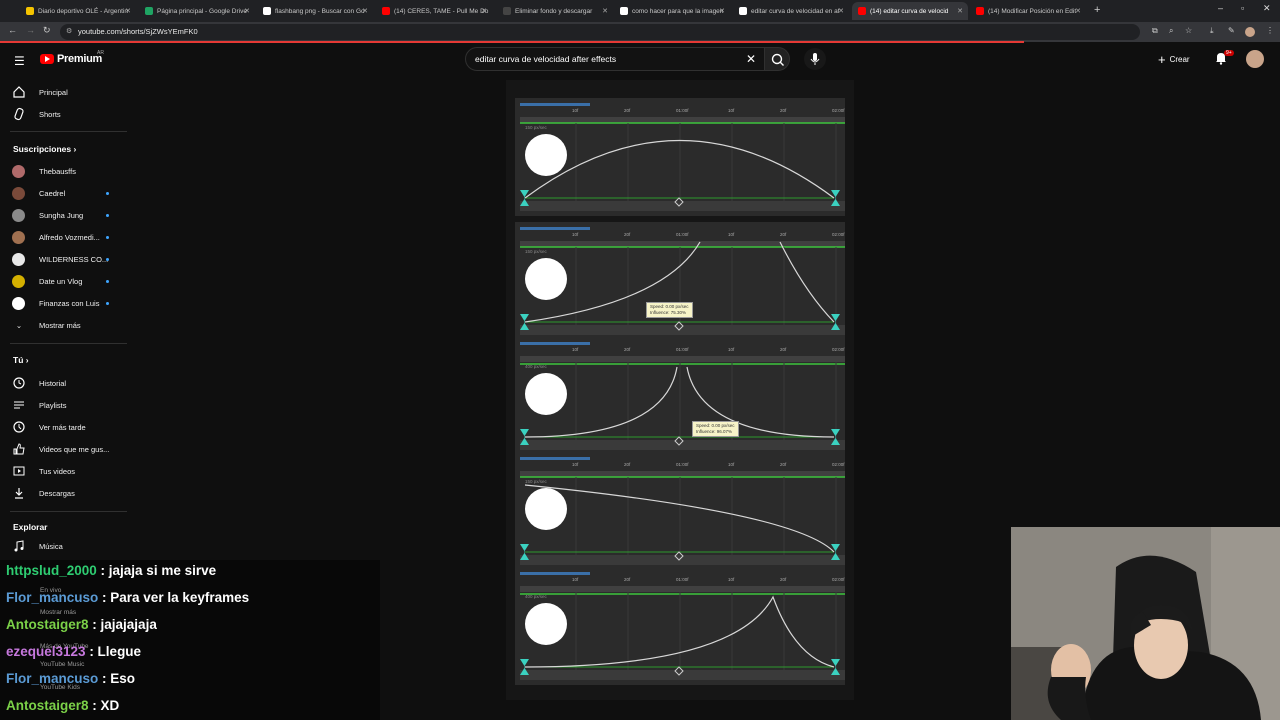 This screenshot has height=720, width=1280. What do you see at coordinates (1155, 31) in the screenshot?
I see `install-icon: ⧉` at bounding box center [1155, 31].